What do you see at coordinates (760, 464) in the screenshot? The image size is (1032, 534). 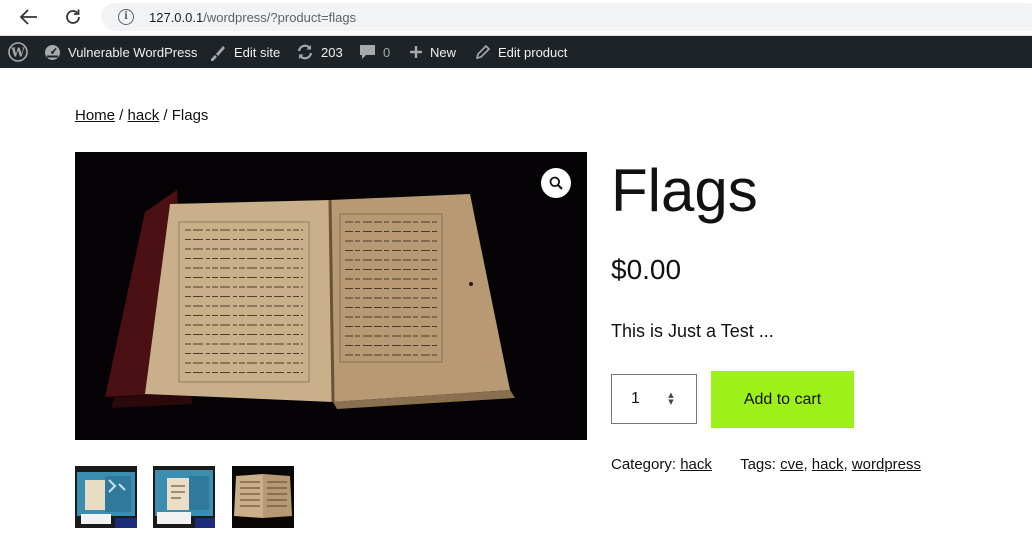 I see `tags-label: Tags:` at bounding box center [760, 464].